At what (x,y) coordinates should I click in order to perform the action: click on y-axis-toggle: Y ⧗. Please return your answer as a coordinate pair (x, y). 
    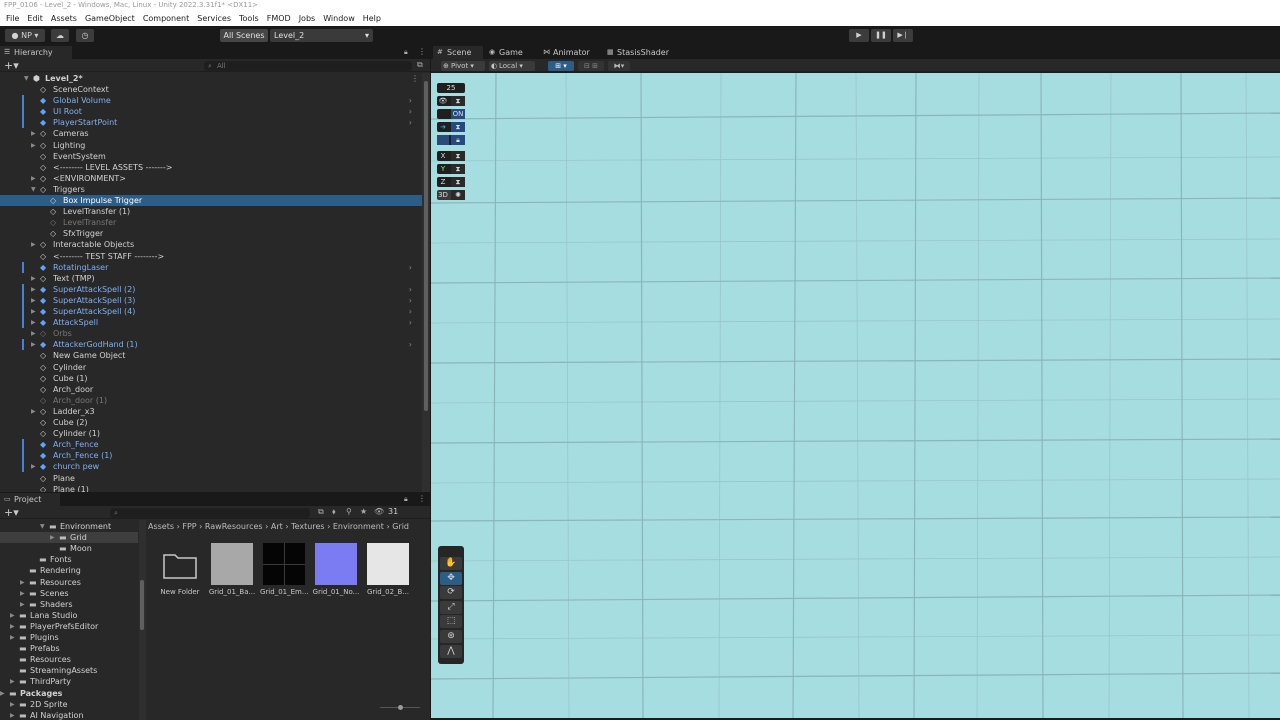
    Looking at the image, I should click on (451, 169).